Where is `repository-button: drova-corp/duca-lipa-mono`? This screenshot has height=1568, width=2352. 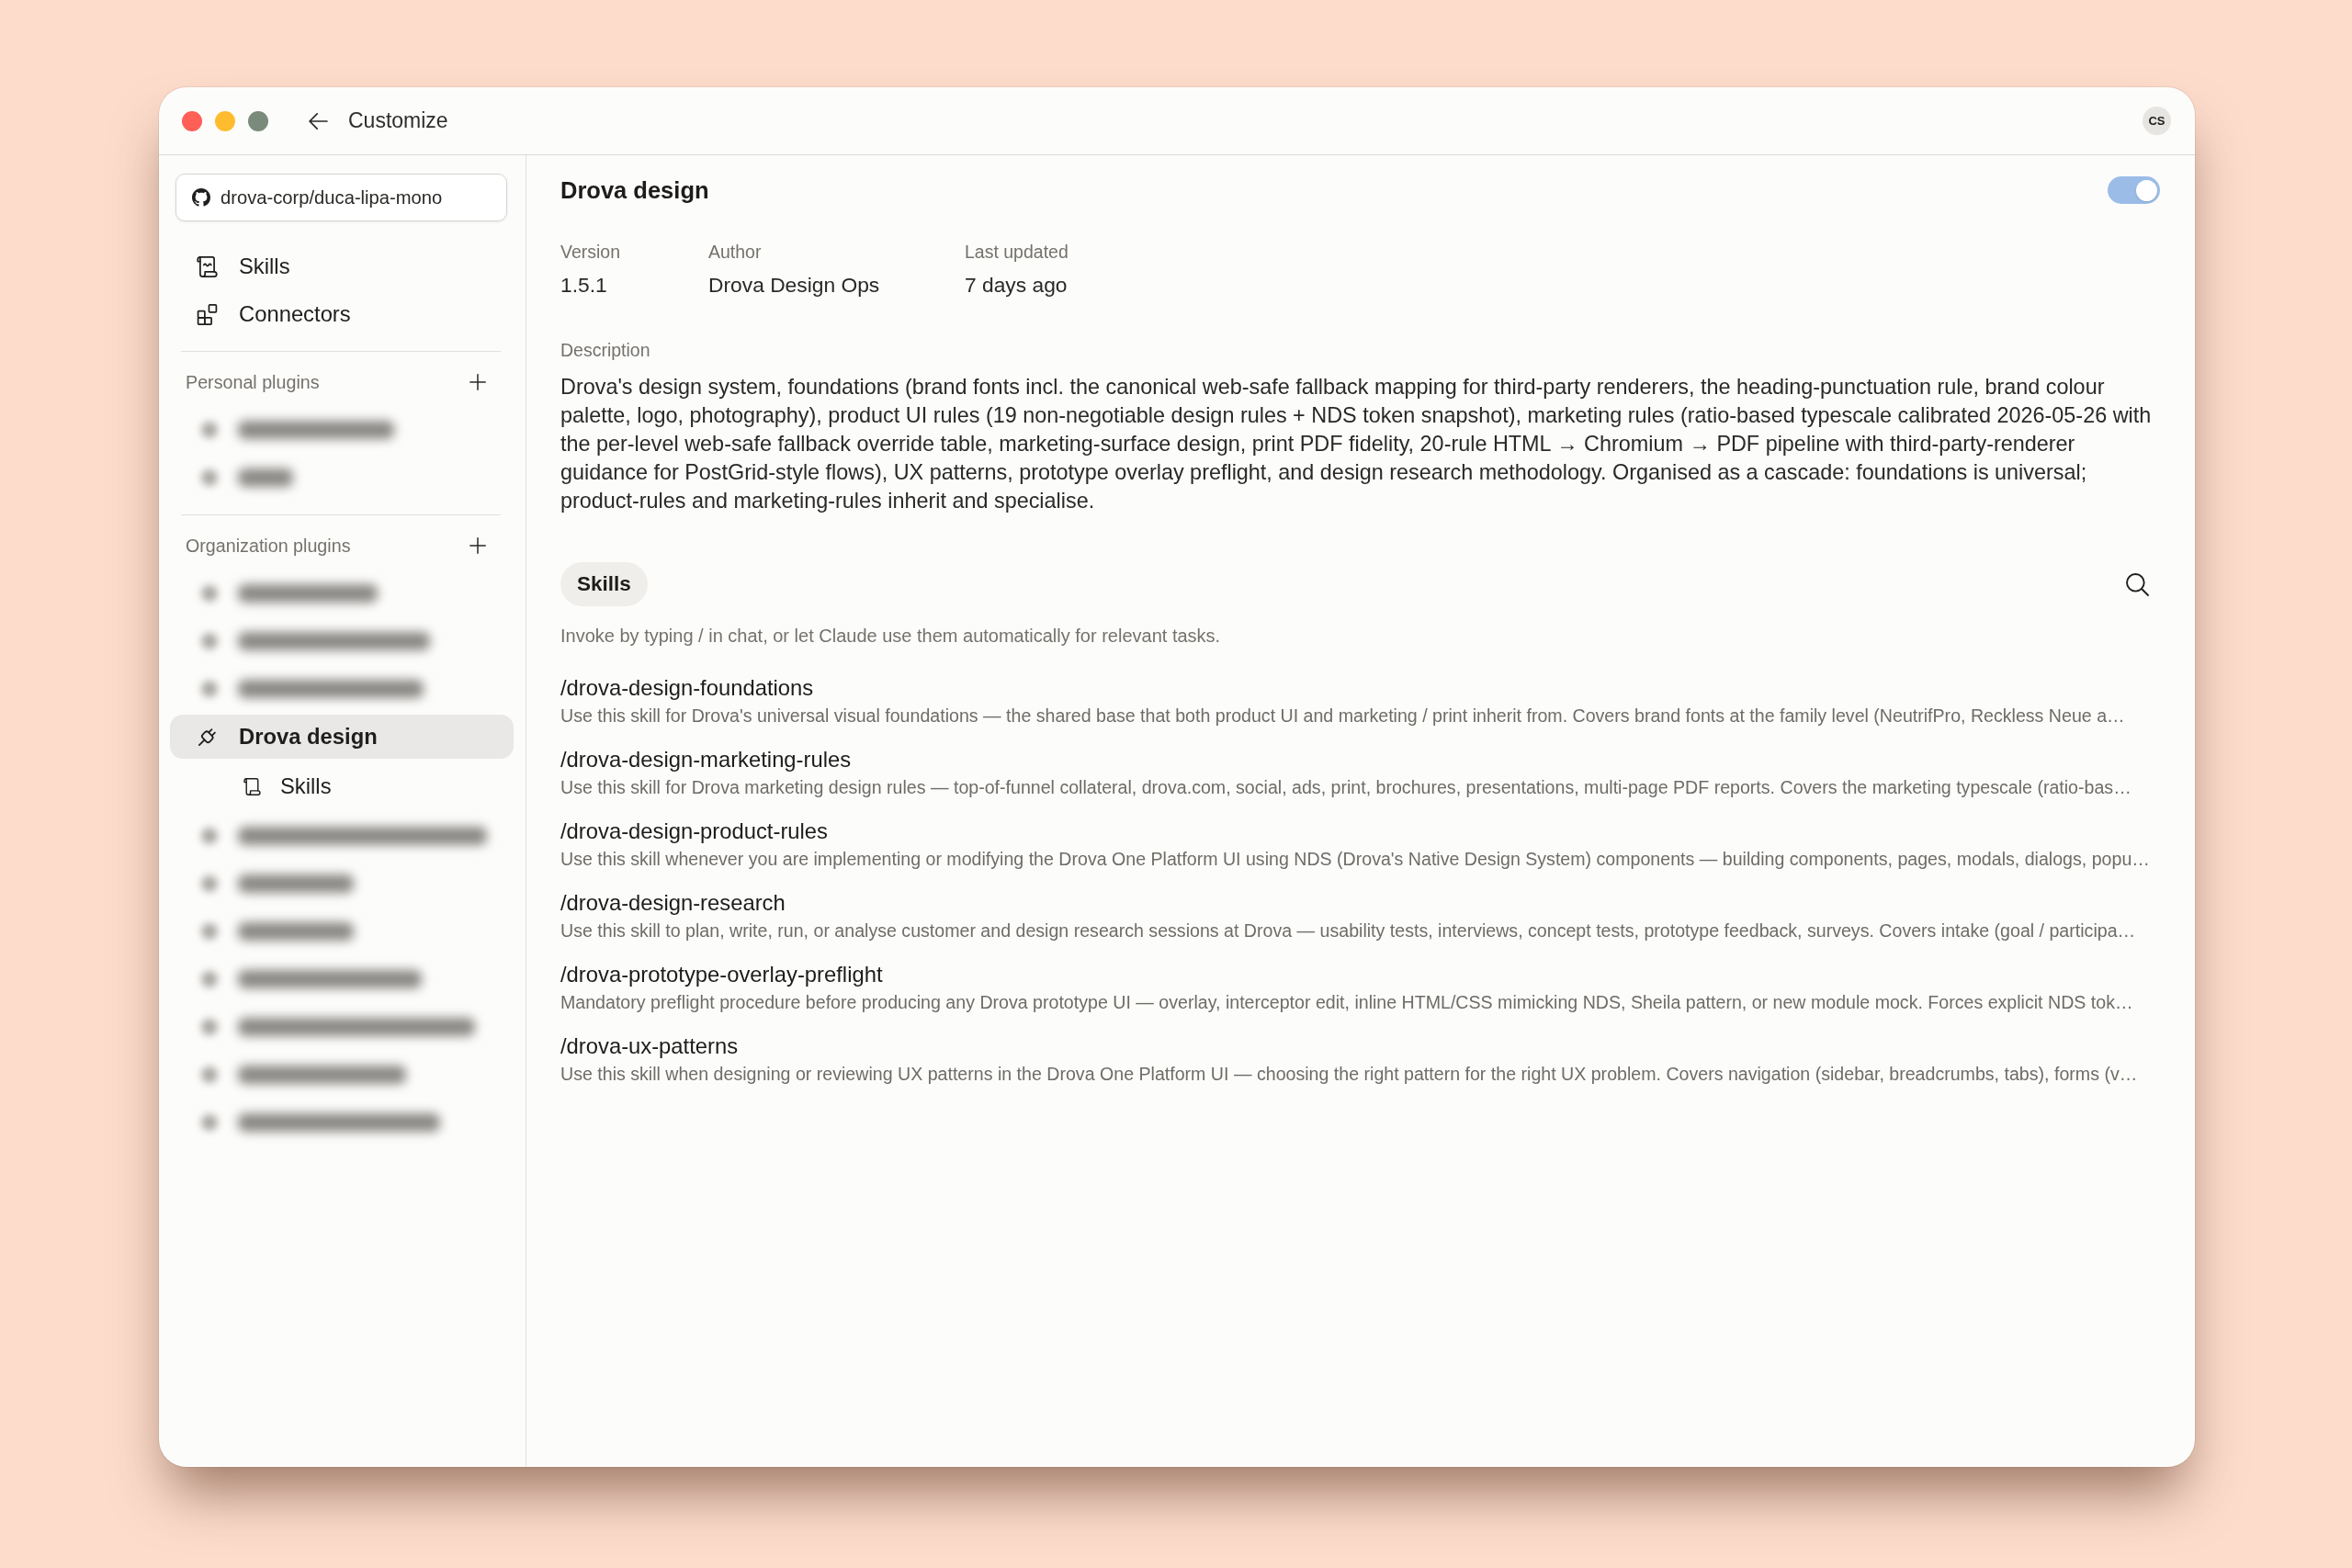
repository-button: drova-corp/duca-lipa-mono is located at coordinates (341, 197).